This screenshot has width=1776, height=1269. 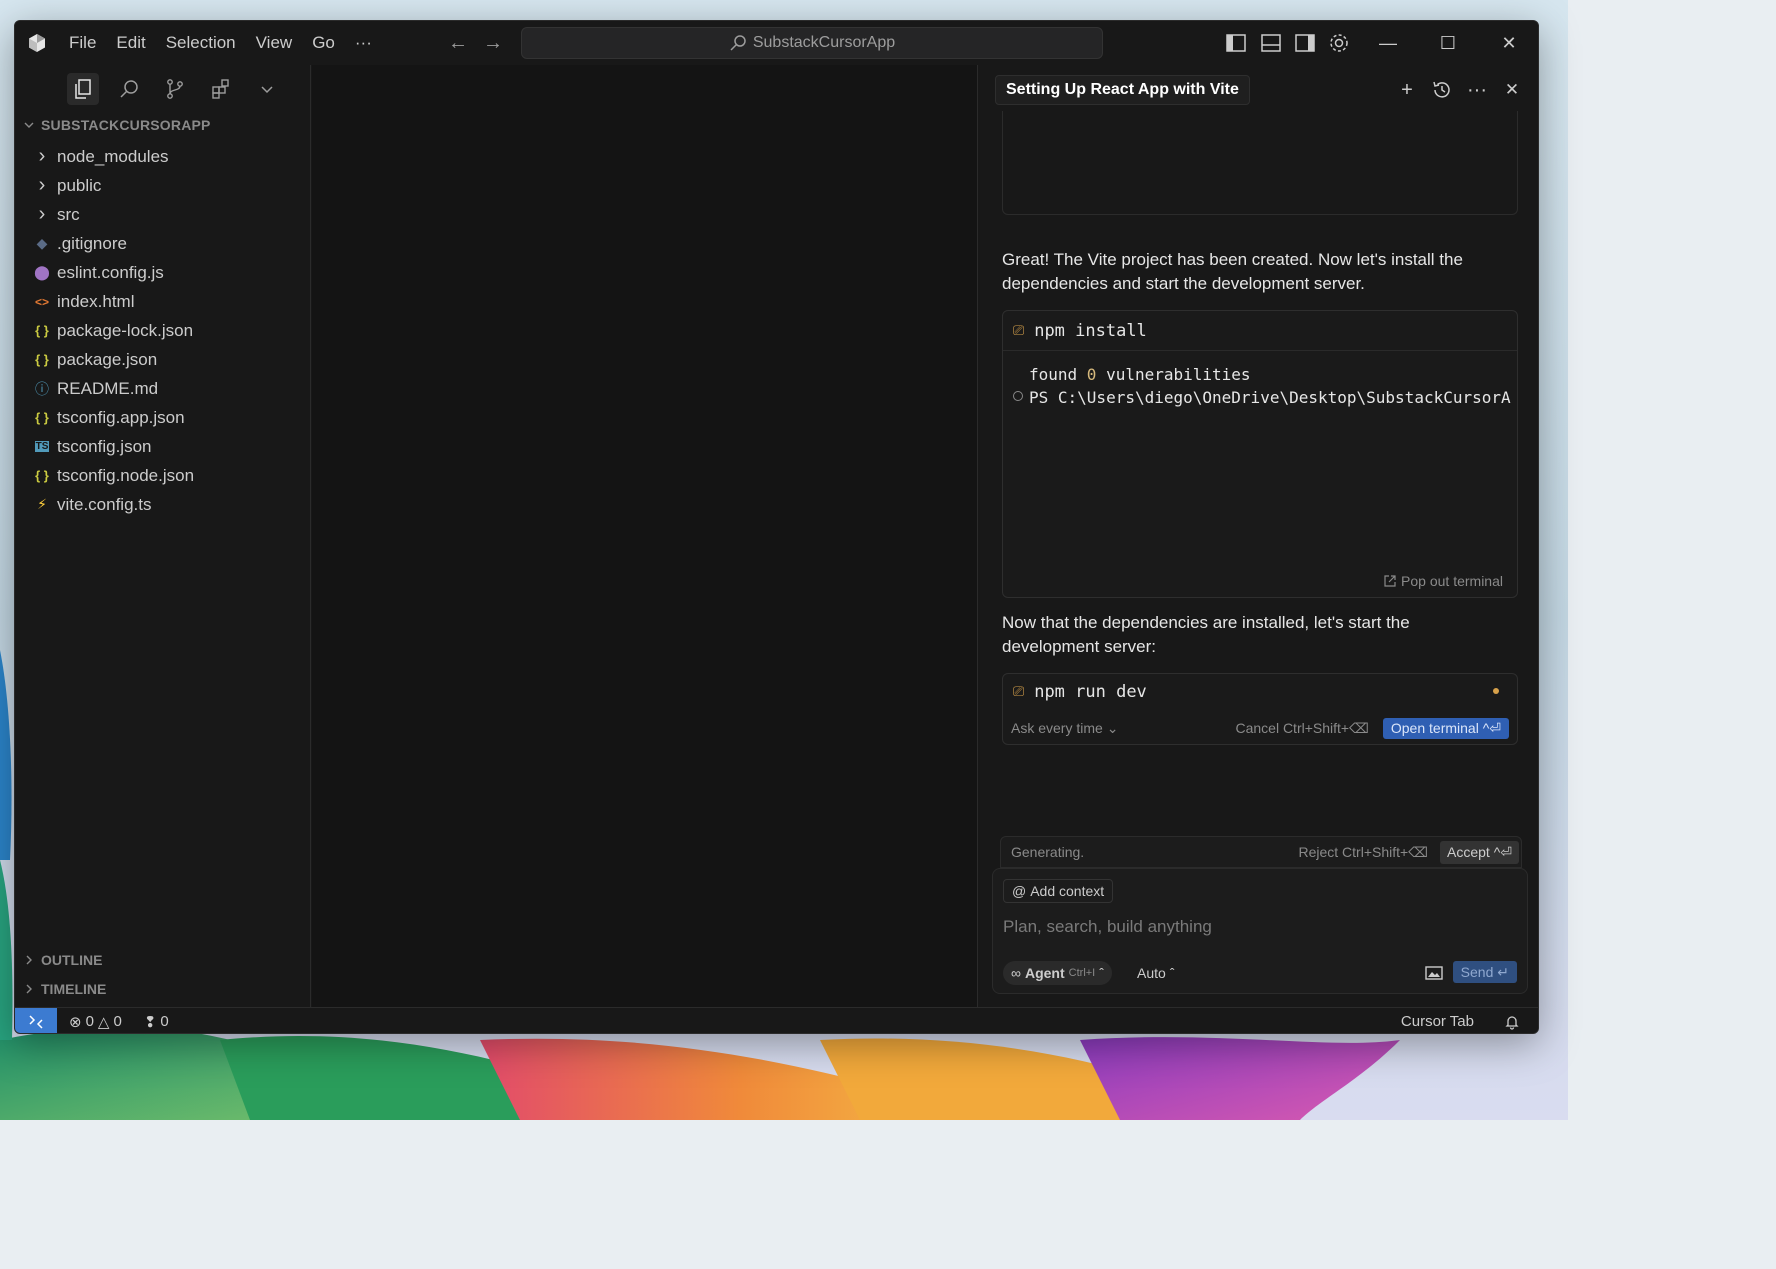 What do you see at coordinates (121, 417) in the screenshot?
I see `tree-item-label: tsconfig.app.json` at bounding box center [121, 417].